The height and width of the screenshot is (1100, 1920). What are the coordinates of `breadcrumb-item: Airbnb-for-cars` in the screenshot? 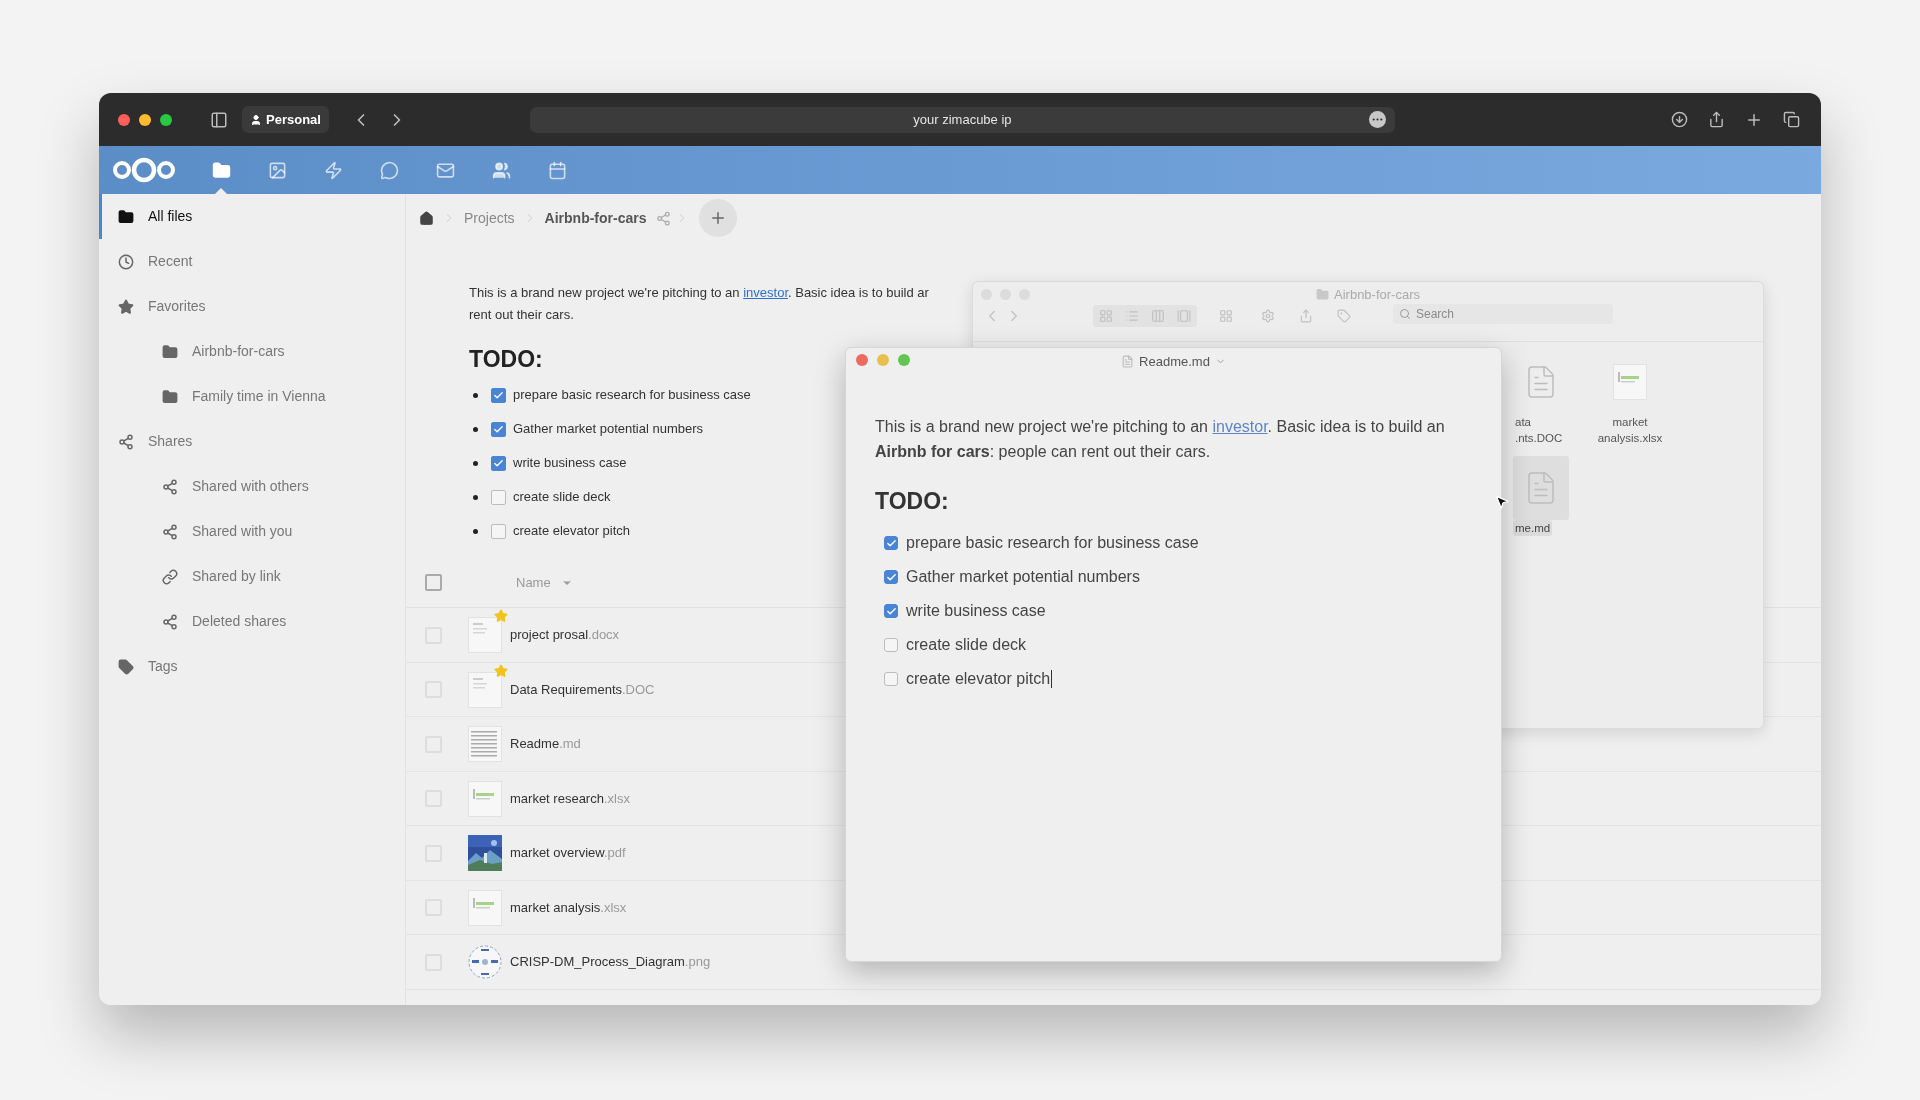 It's located at (595, 218).